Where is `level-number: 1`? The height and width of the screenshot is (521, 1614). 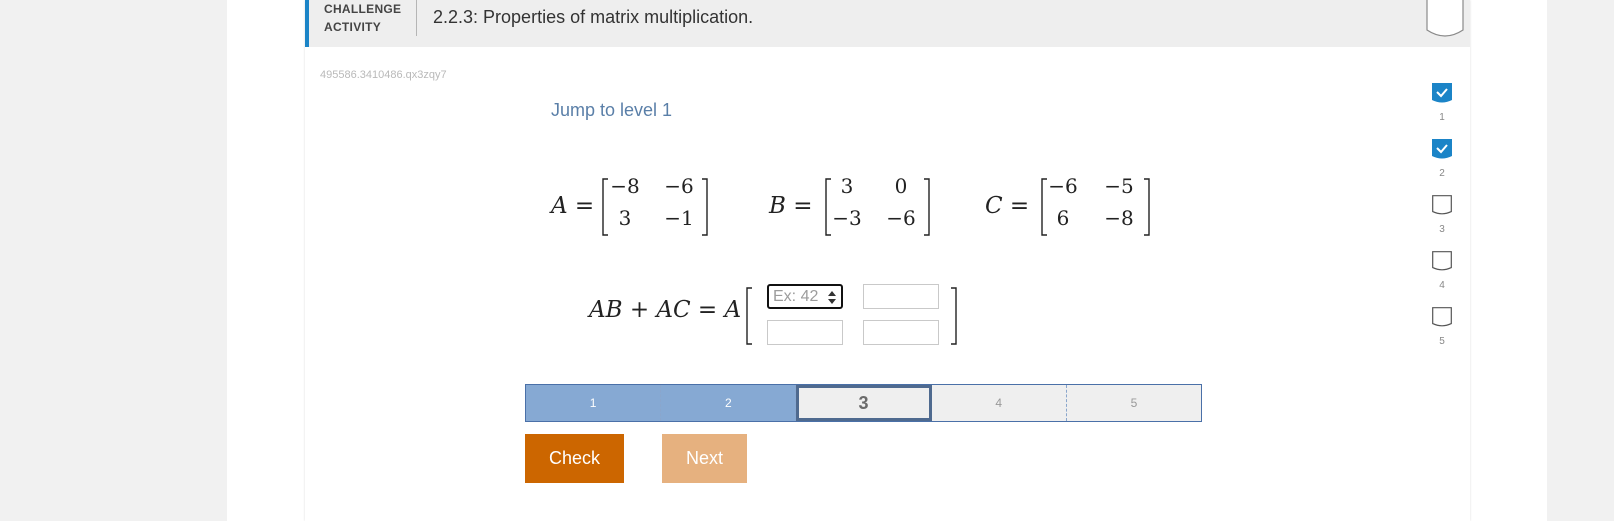 level-number: 1 is located at coordinates (1442, 117).